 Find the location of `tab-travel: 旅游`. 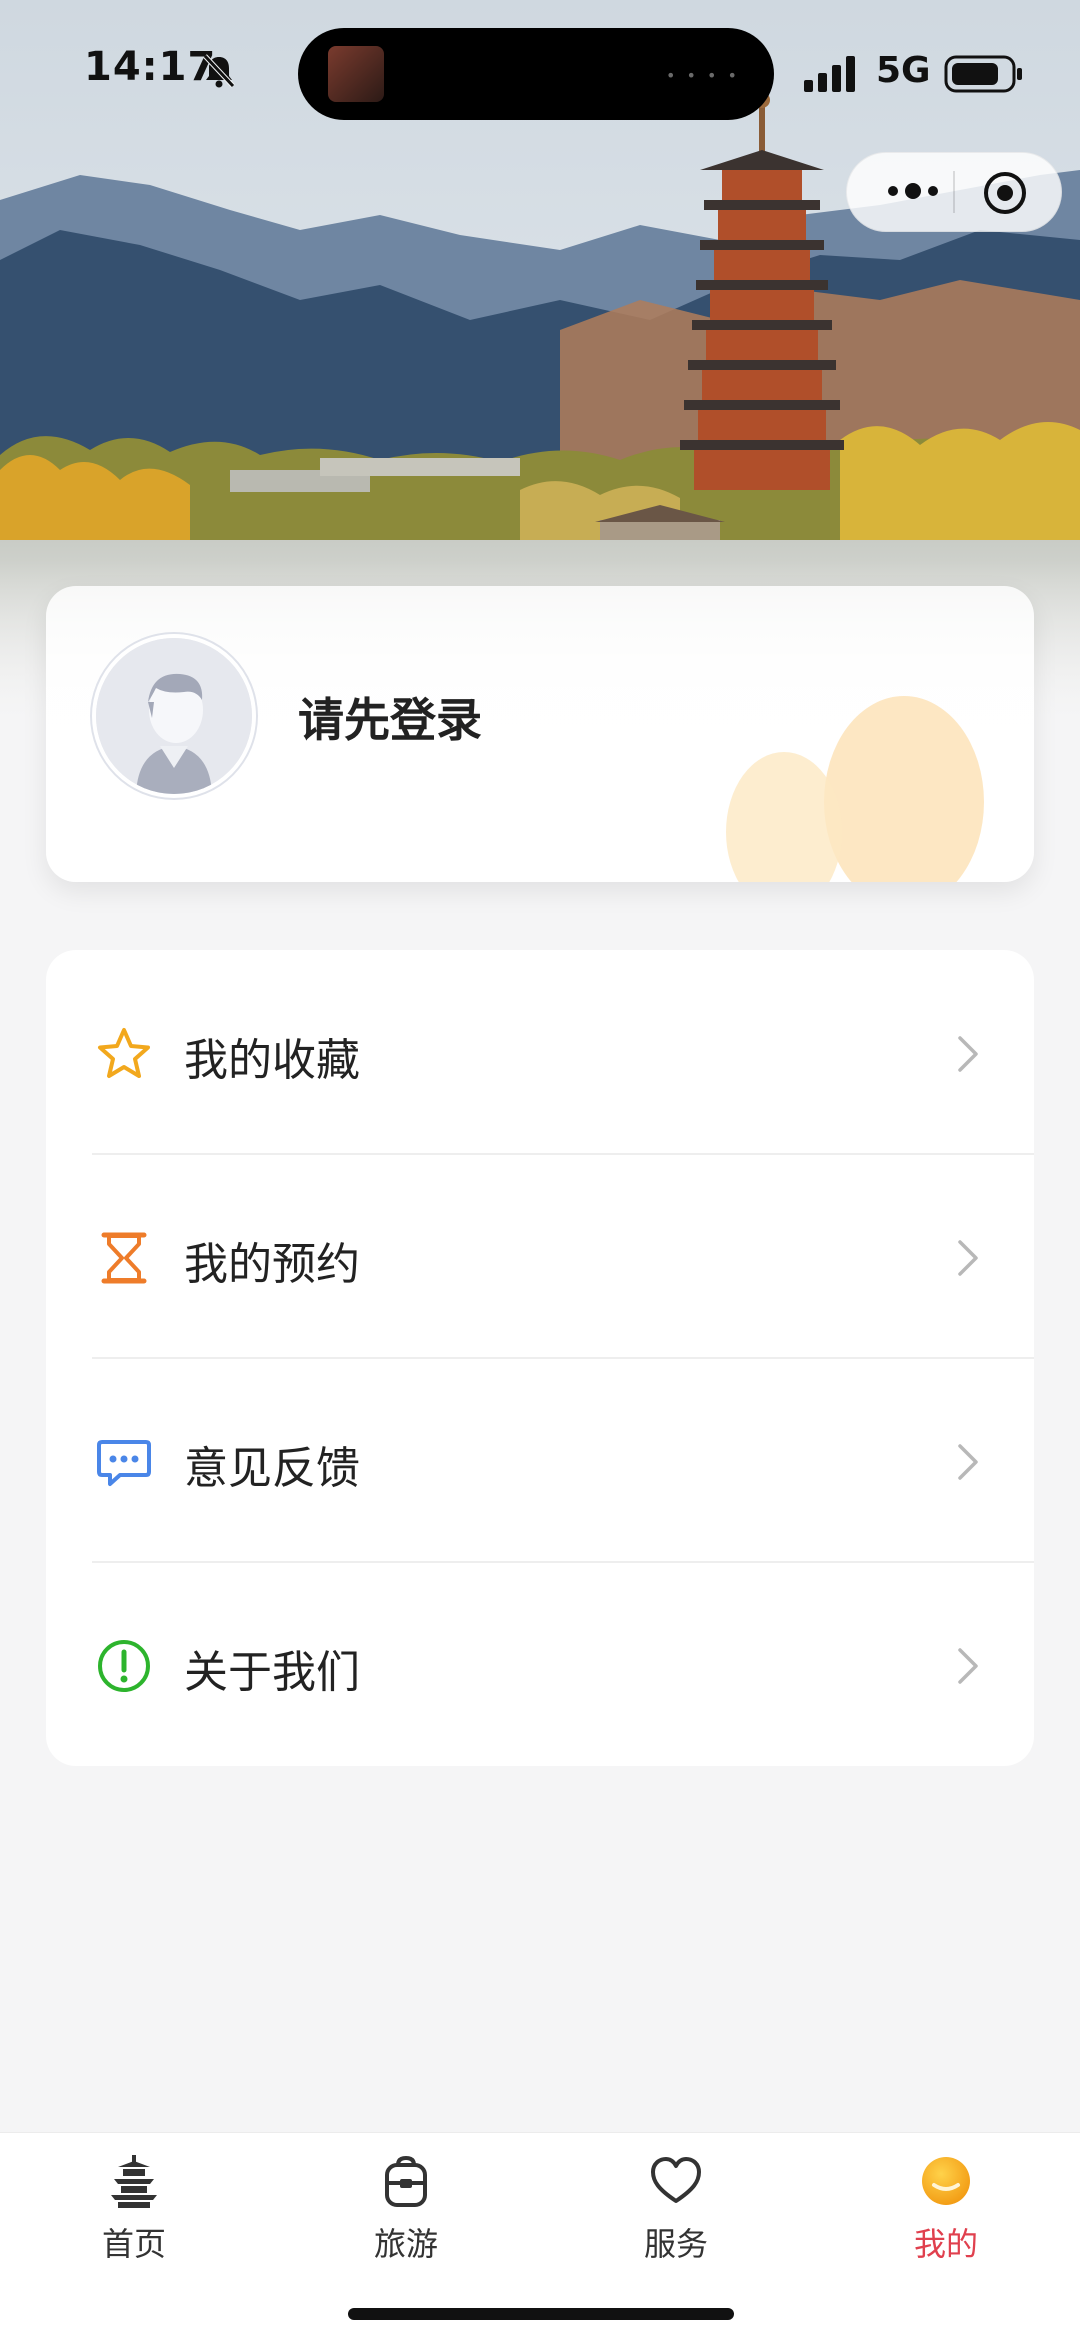

tab-travel: 旅游 is located at coordinates (406, 2218).